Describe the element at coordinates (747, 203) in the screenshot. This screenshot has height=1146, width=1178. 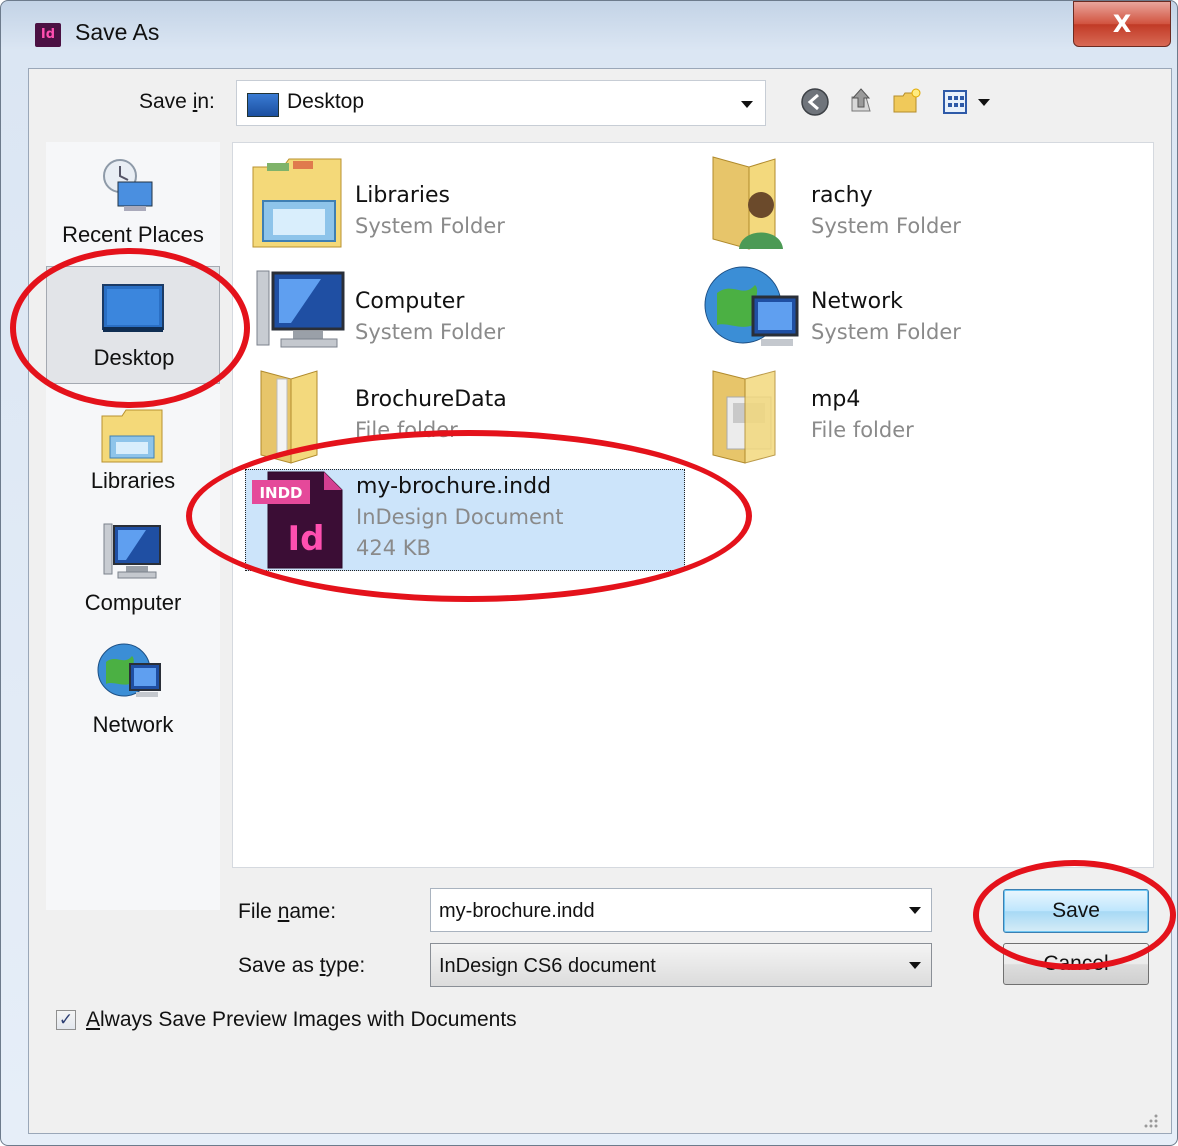
I see `user-folder-icon` at that location.